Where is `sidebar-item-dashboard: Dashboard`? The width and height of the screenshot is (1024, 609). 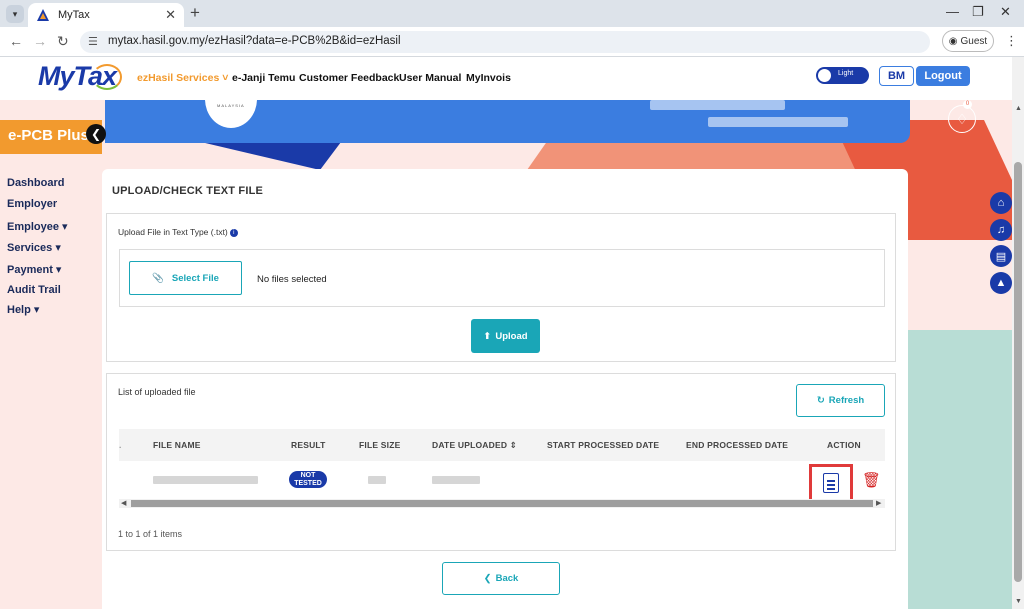
sidebar-item-dashboard: Dashboard is located at coordinates (35, 183).